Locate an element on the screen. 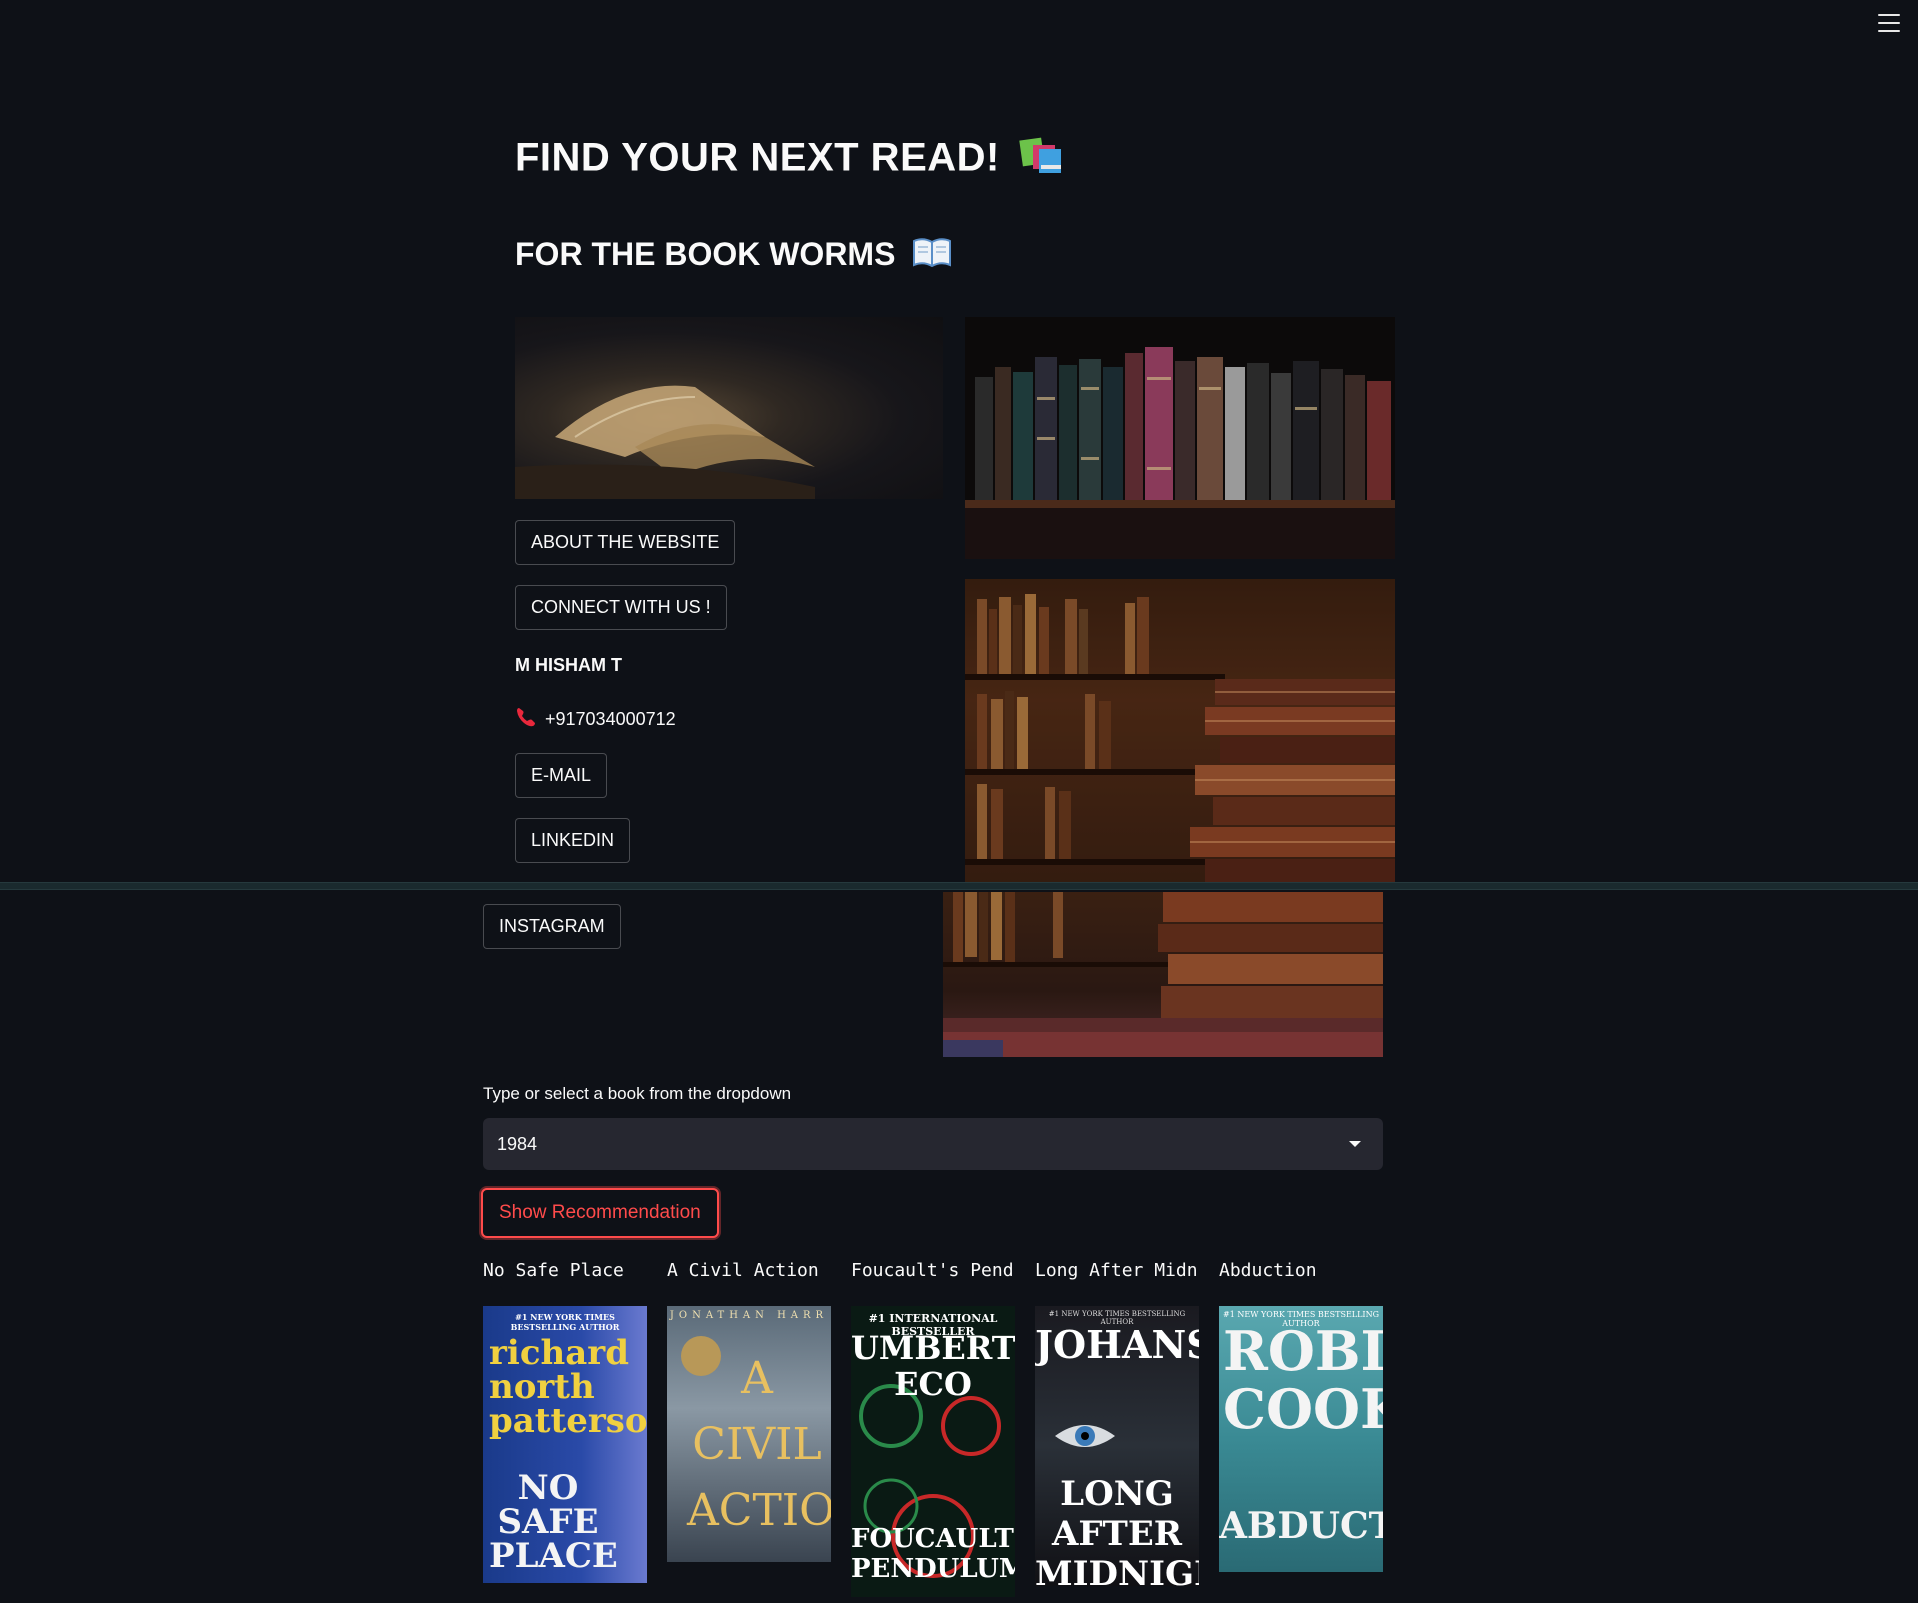 Image resolution: width=1918 pixels, height=1603 pixels. library-stack-drawing is located at coordinates (1180, 730).